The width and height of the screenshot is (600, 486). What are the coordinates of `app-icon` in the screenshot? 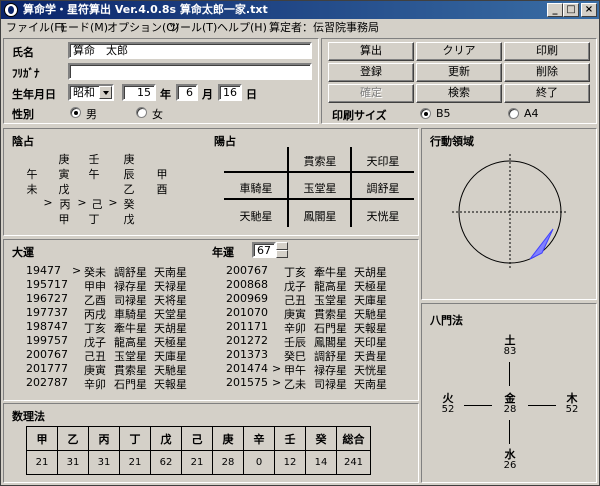 It's located at (11, 10).